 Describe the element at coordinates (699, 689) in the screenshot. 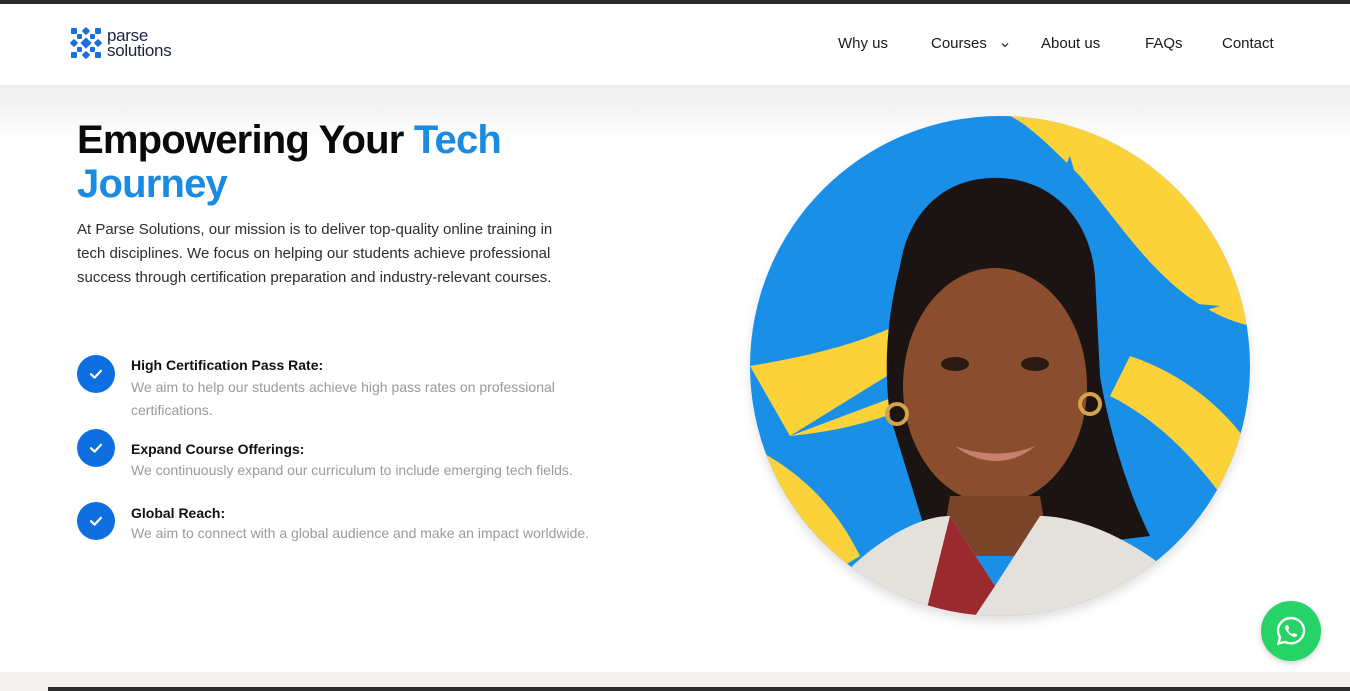

I see `footer-dark-strip` at that location.